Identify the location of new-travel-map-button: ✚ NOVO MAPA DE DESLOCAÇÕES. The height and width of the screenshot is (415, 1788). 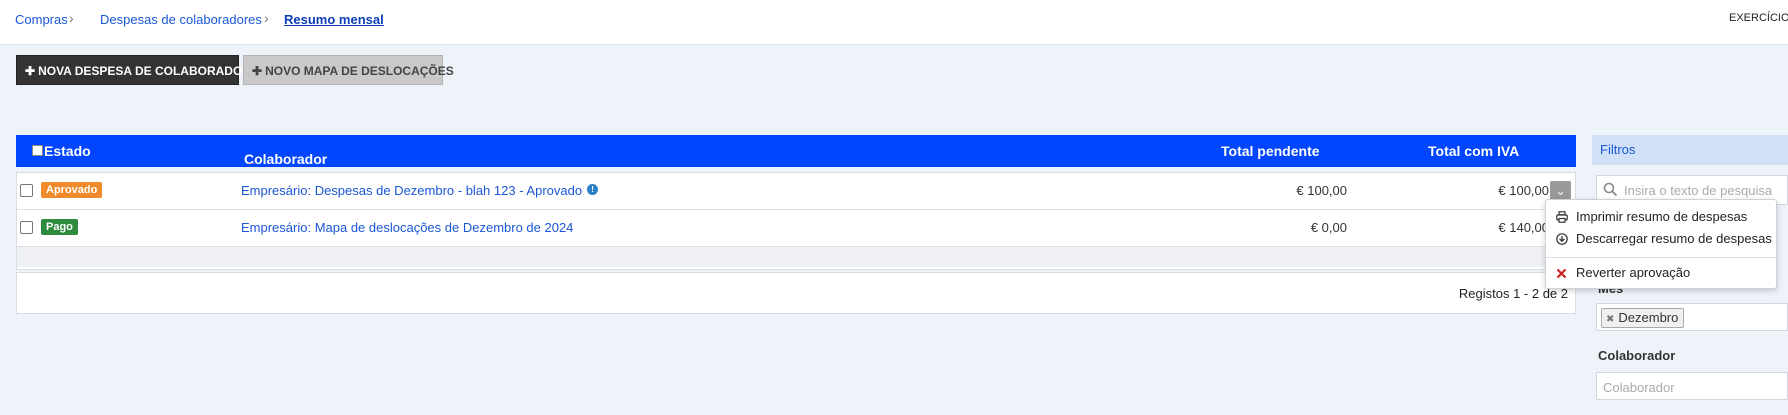
(348, 70).